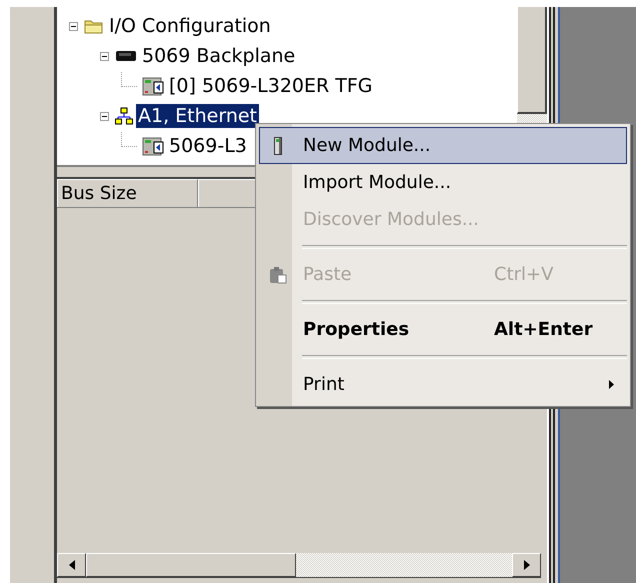 This screenshot has height=583, width=636. What do you see at coordinates (443, 384) in the screenshot?
I see `menu-item: Print` at bounding box center [443, 384].